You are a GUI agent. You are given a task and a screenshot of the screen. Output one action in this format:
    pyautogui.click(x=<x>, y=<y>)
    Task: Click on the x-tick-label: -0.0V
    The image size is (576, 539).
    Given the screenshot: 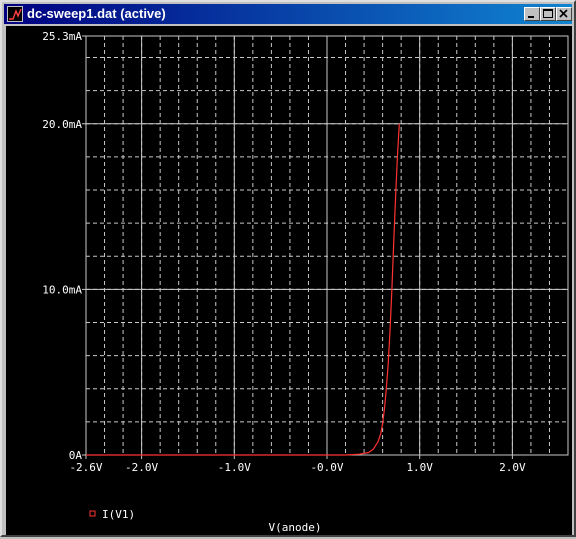 What is the action you would take?
    pyautogui.click(x=326, y=467)
    